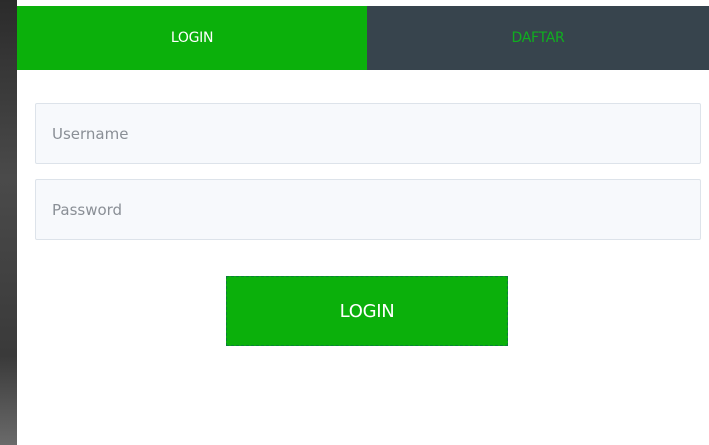 The image size is (709, 445). I want to click on username-input, so click(368, 133).